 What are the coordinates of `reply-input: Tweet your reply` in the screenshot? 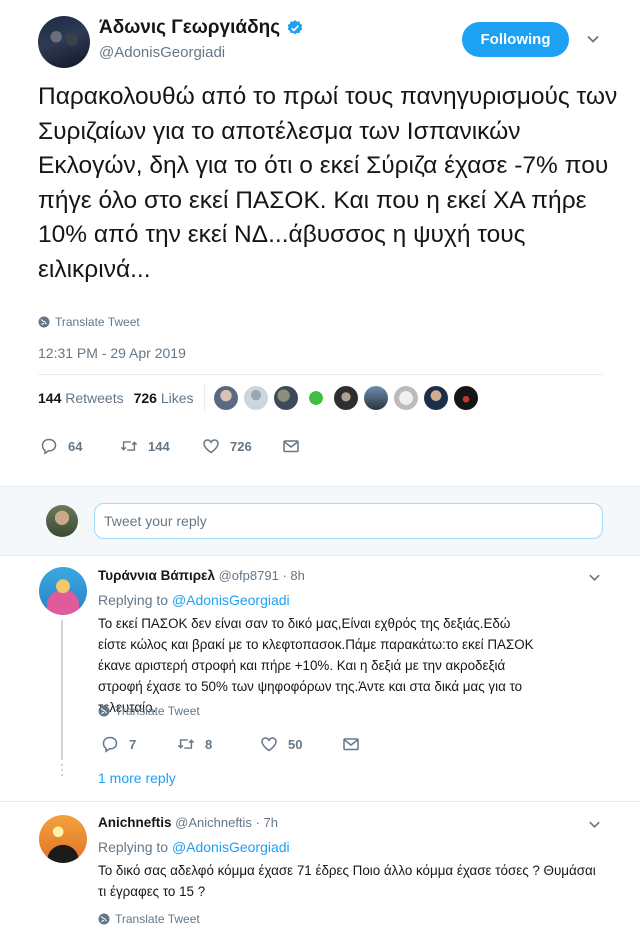 It's located at (348, 521).